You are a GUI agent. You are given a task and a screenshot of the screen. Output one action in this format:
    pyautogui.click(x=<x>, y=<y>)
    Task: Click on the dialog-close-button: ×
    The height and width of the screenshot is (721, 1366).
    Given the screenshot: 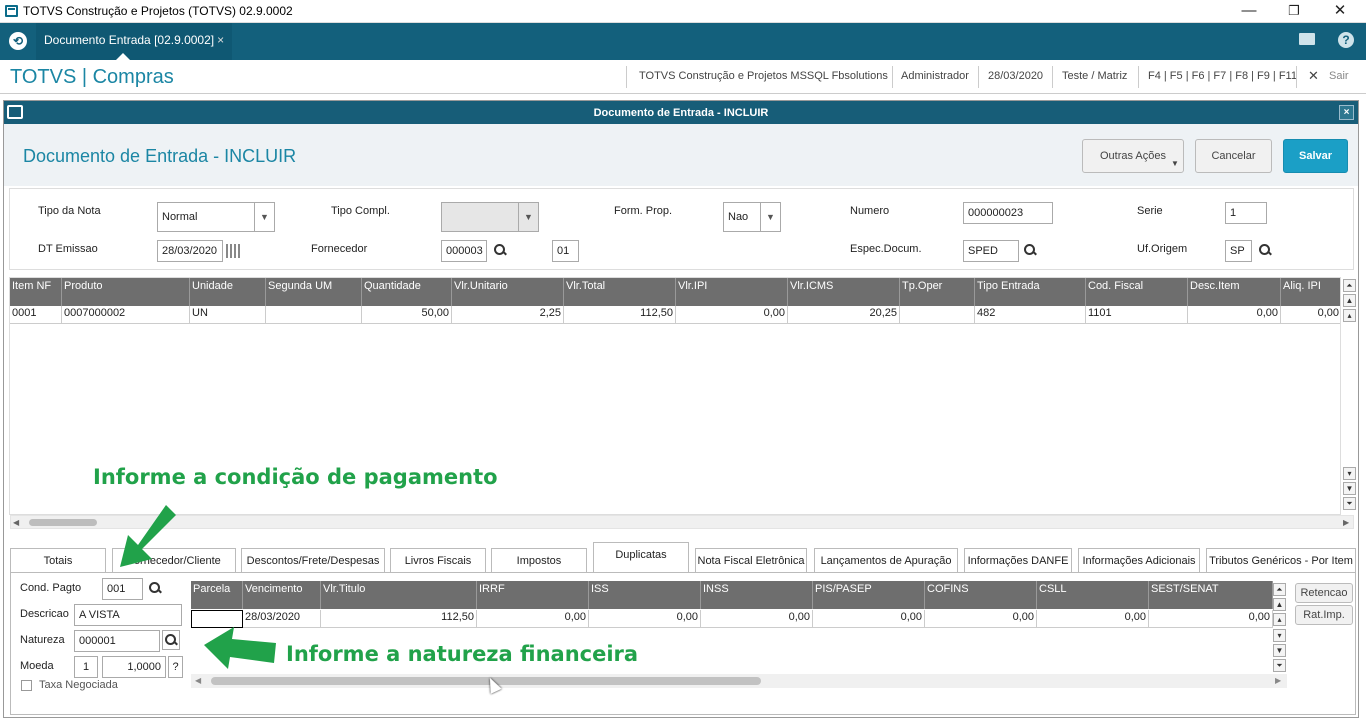 What is the action you would take?
    pyautogui.click(x=1346, y=112)
    